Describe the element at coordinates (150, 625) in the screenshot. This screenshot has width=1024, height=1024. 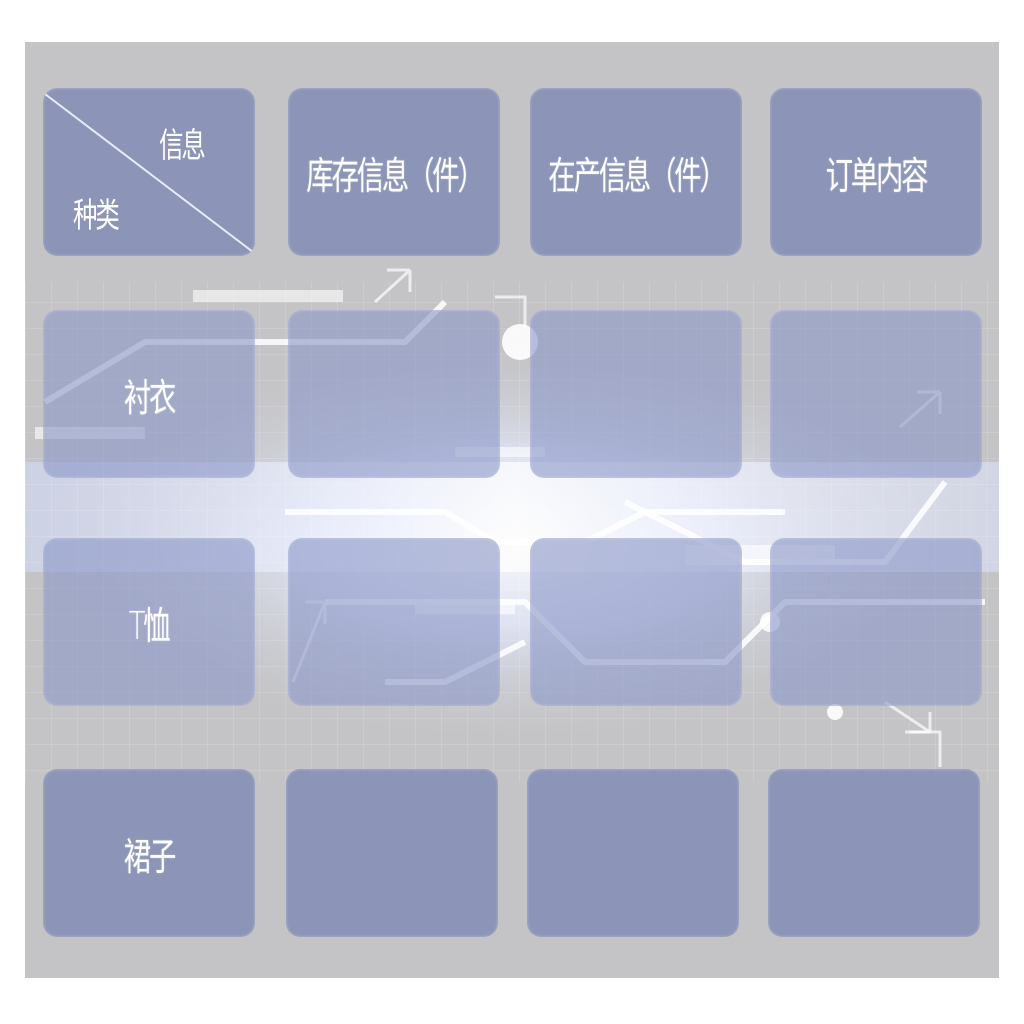
I see `row-label: T恤` at that location.